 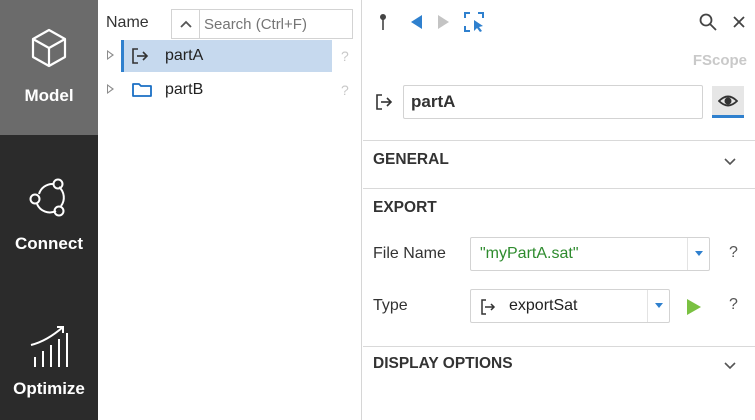 I want to click on type-field: exportSat, so click(x=570, y=306).